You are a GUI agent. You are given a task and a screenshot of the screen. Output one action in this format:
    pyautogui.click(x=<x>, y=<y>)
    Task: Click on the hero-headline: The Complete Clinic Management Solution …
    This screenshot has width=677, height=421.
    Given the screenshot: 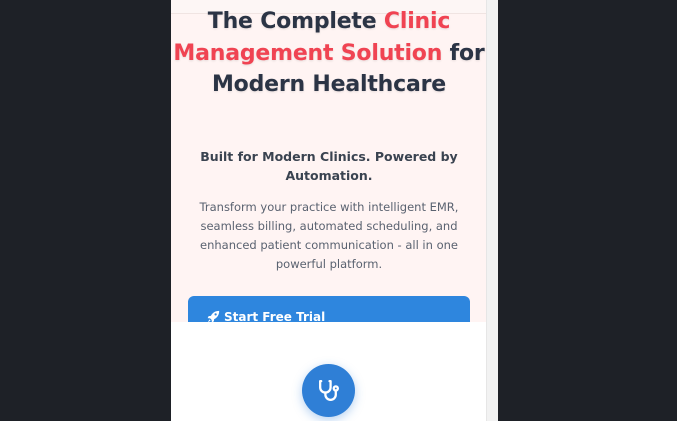 What is the action you would take?
    pyautogui.click(x=329, y=53)
    